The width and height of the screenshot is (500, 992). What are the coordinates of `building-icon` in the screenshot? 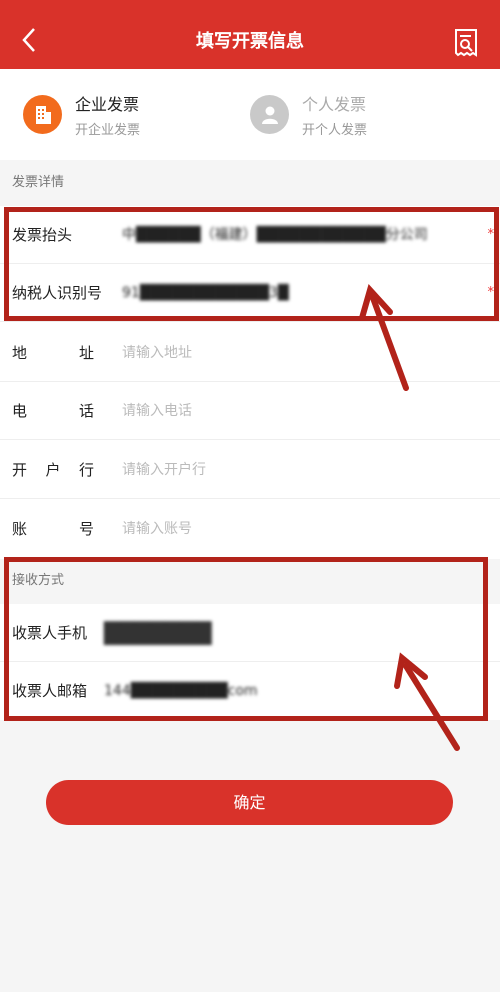 It's located at (42, 114).